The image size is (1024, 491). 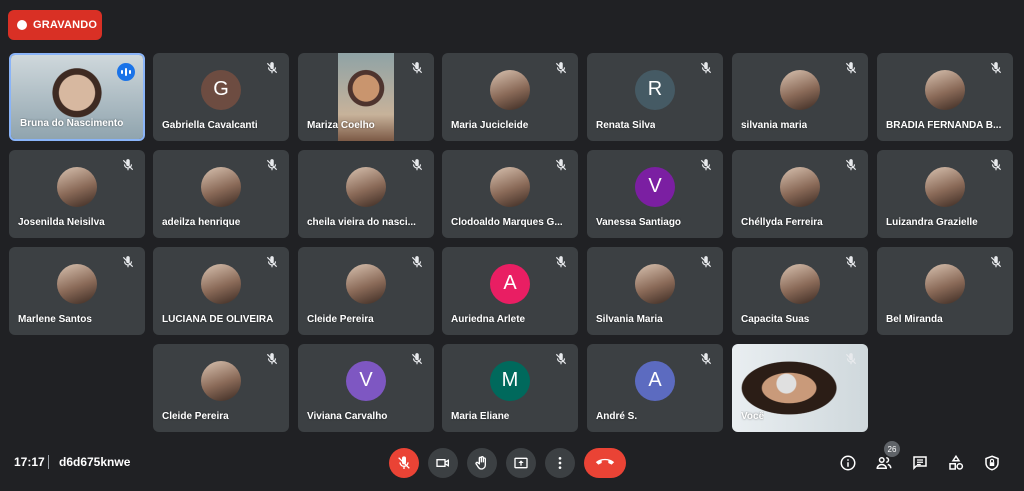 What do you see at coordinates (800, 388) in the screenshot?
I see `participant-tile: Você` at bounding box center [800, 388].